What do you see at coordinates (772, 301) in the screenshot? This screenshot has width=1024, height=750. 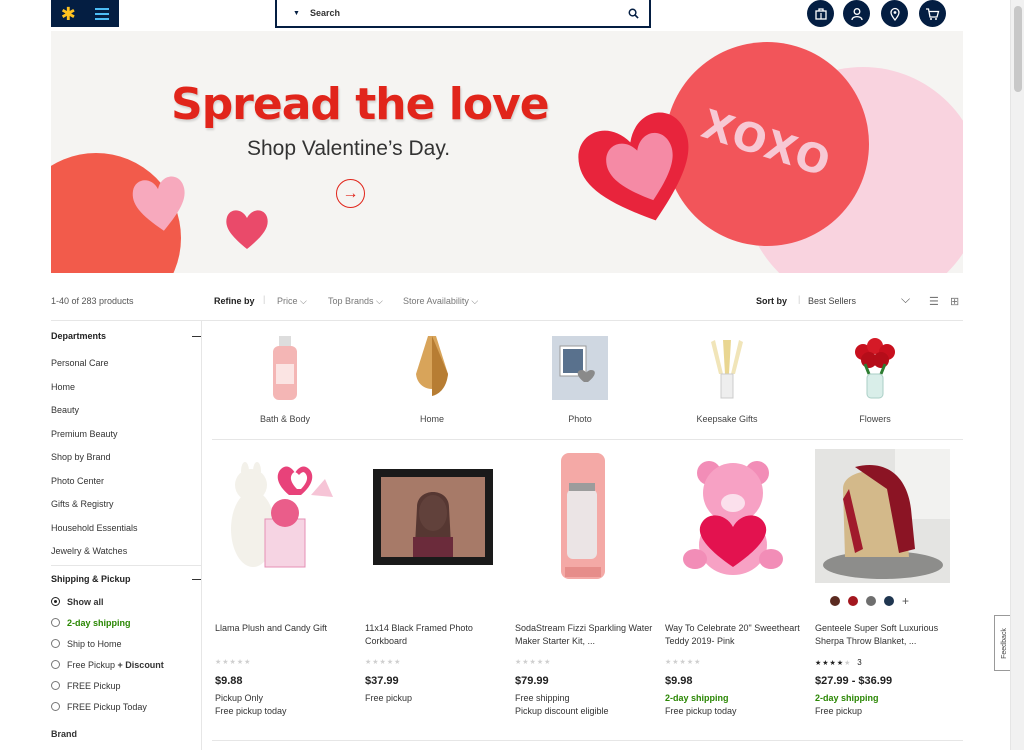 I see `sort-label: Sort by` at bounding box center [772, 301].